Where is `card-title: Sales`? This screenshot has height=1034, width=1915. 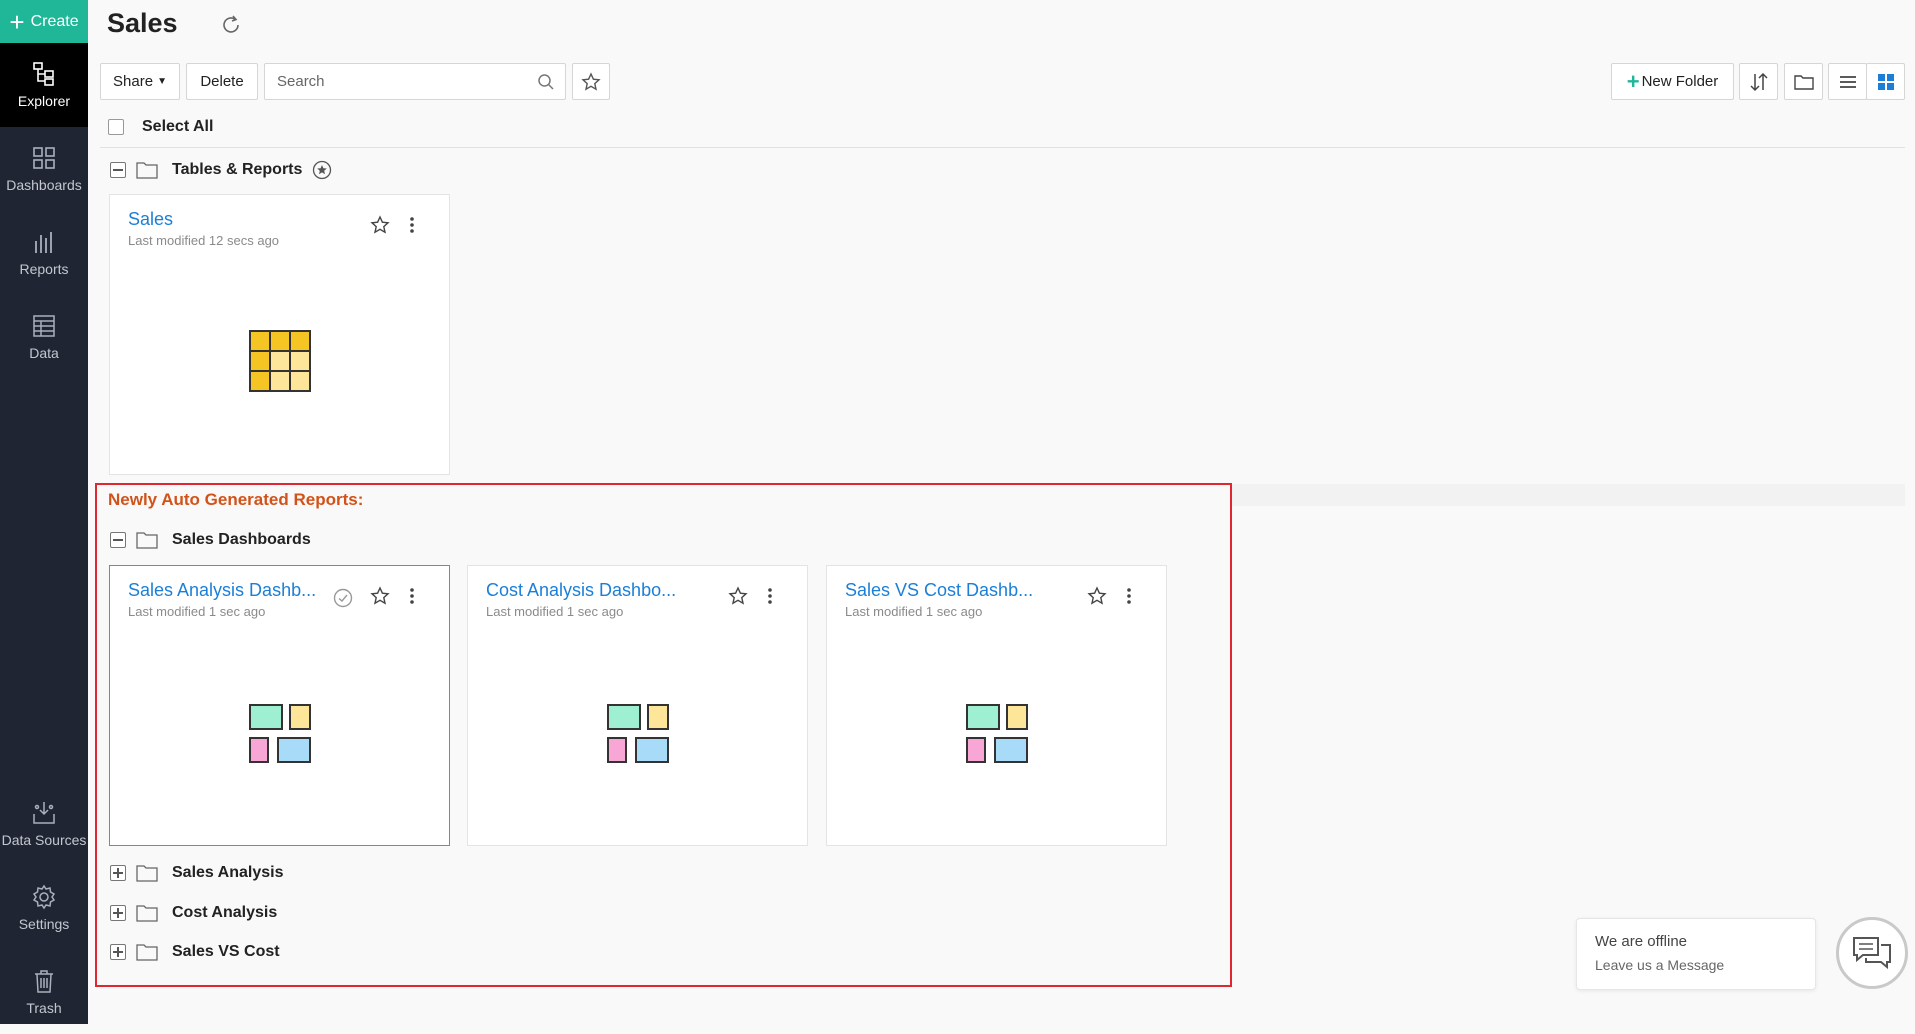
card-title: Sales is located at coordinates (150, 219).